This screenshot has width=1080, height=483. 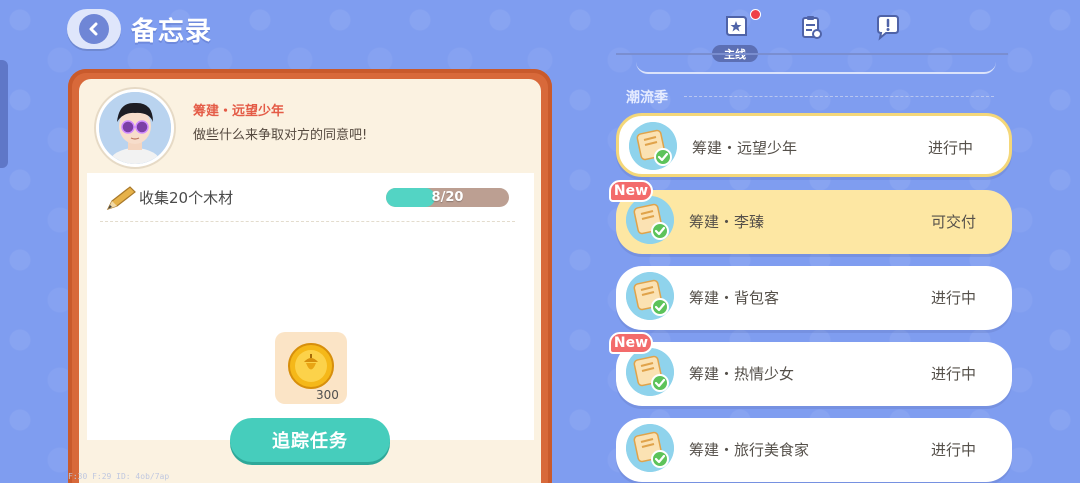 What do you see at coordinates (814, 145) in the screenshot?
I see `quest-list-item: 筹建・远望少年 进行中` at bounding box center [814, 145].